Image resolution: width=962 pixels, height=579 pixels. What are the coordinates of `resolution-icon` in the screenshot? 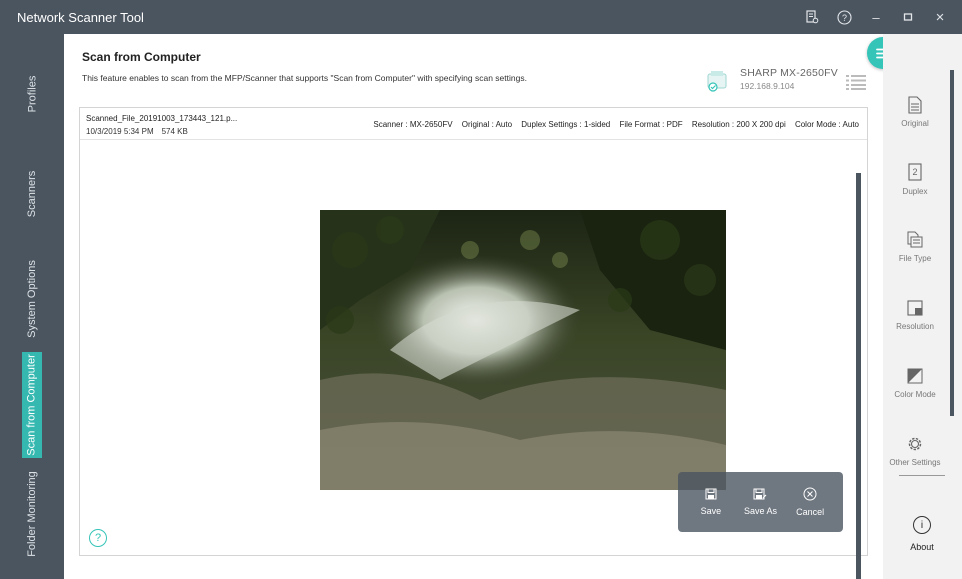 It's located at (915, 308).